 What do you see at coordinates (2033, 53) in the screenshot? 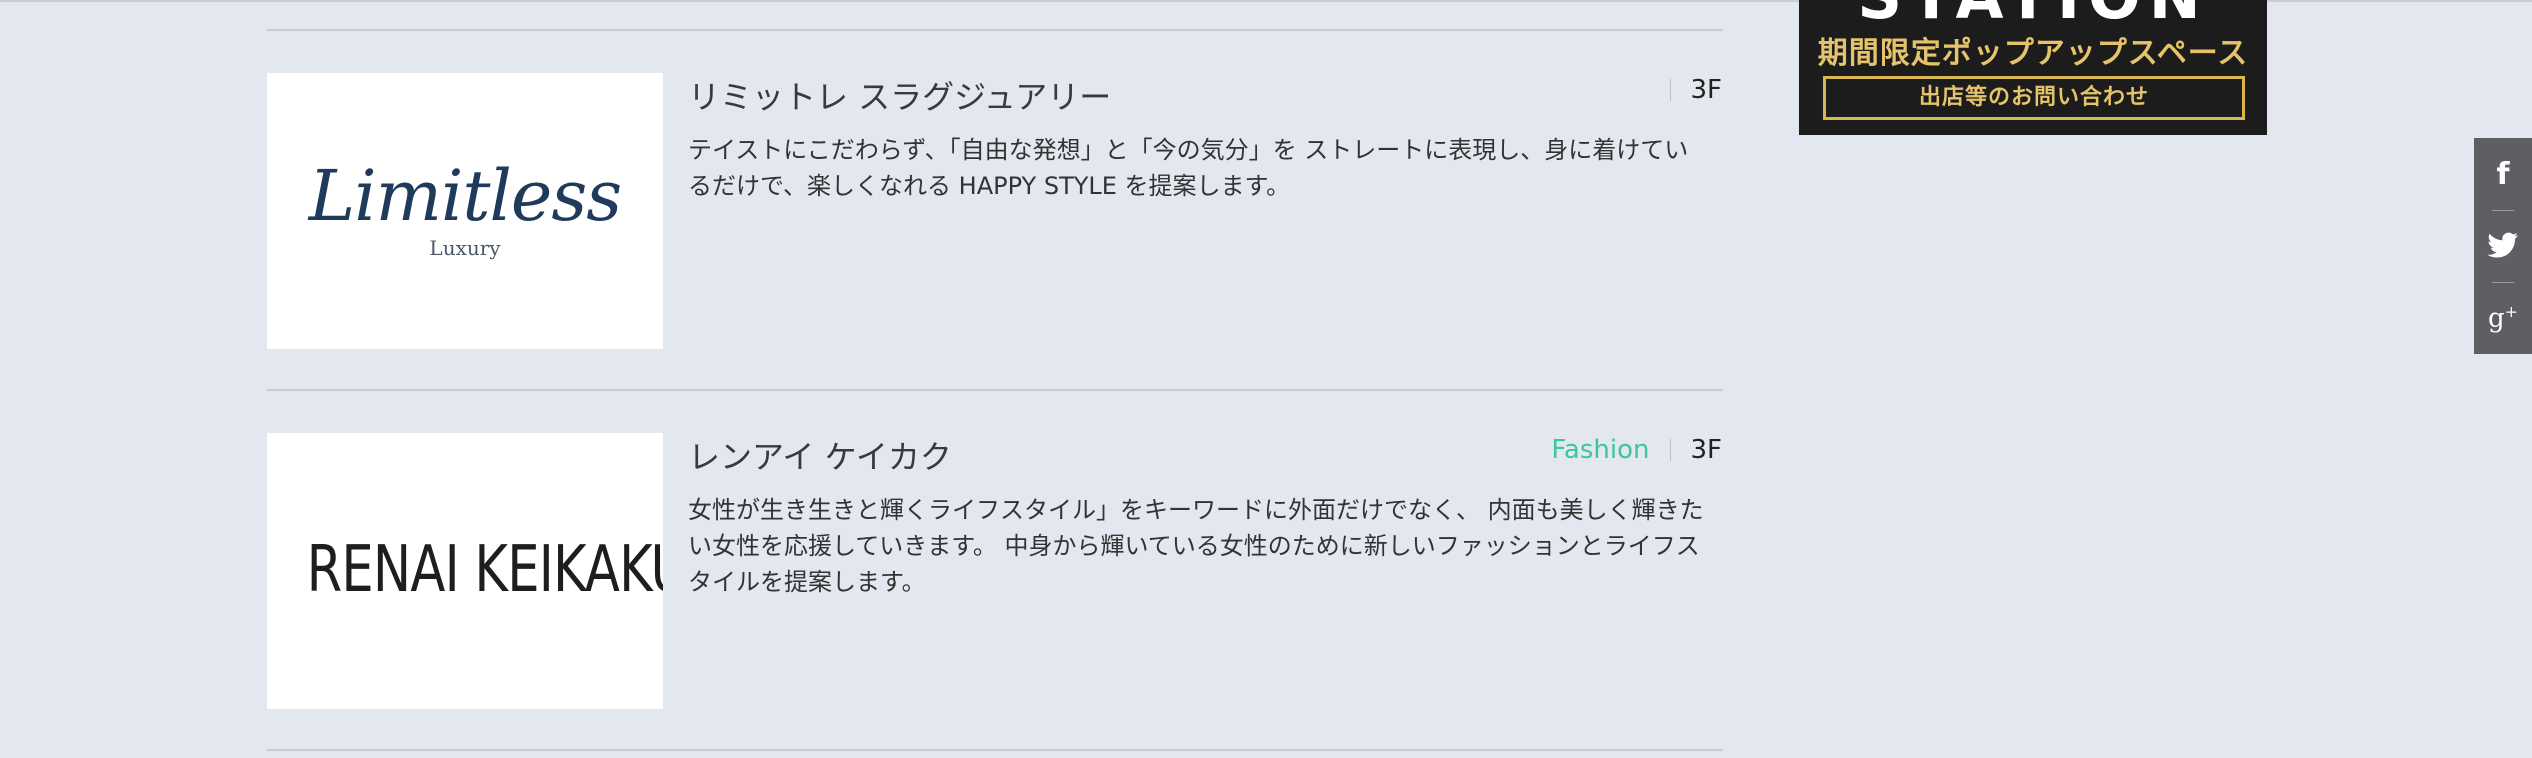
I see `banner-title: 期間限定ポップアップスペース` at bounding box center [2033, 53].